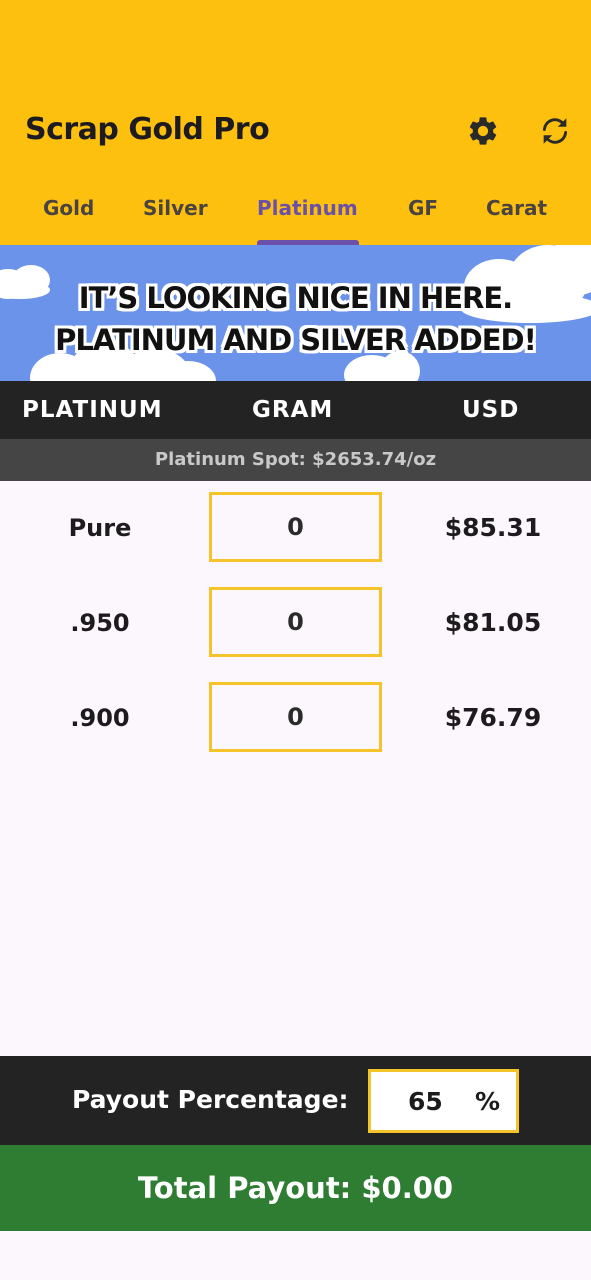 This screenshot has width=591, height=1280. Describe the element at coordinates (295, 460) in the screenshot. I see `spot-price: Platinum Spot: $2653.74/oz` at that location.